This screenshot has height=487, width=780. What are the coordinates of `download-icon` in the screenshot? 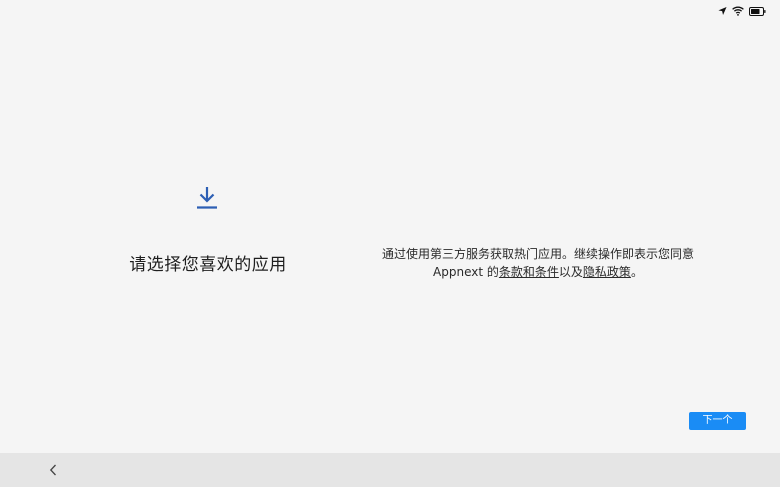 It's located at (207, 198).